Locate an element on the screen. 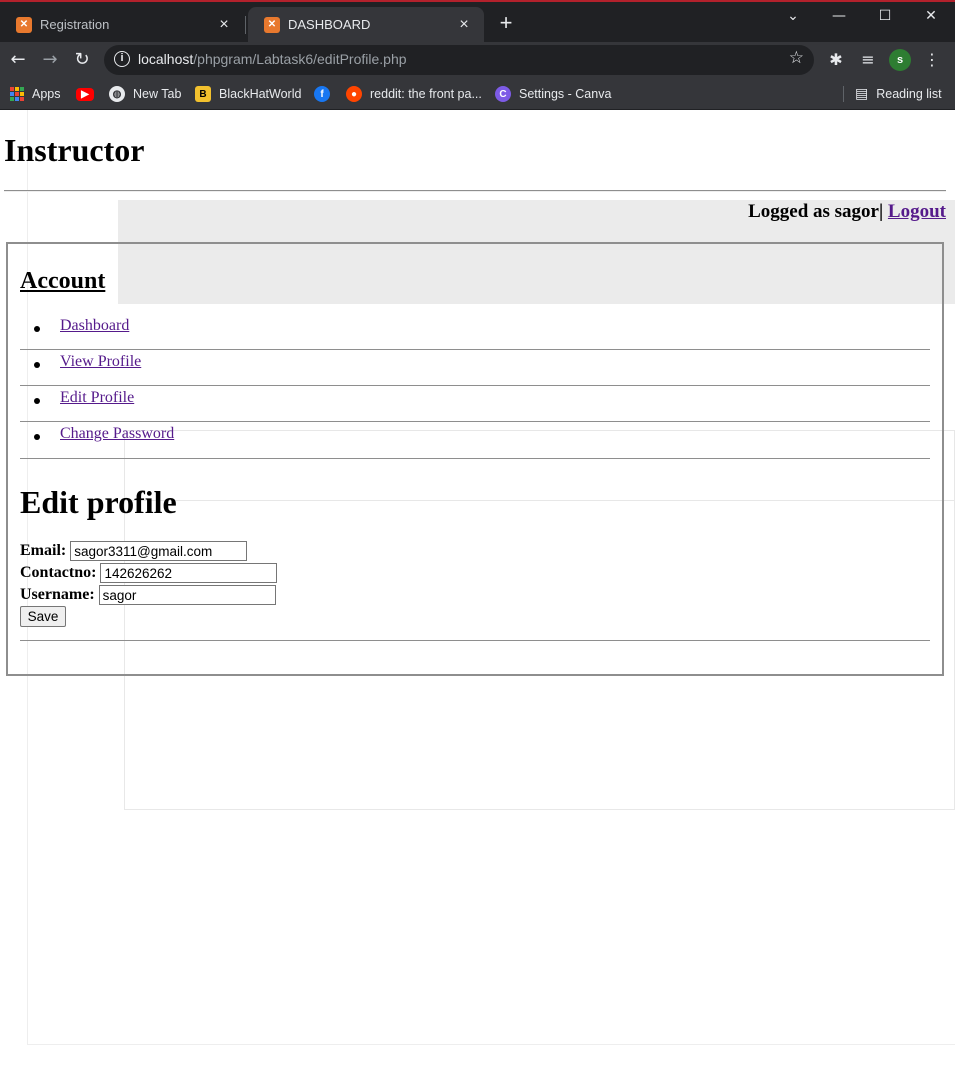 The width and height of the screenshot is (955, 1074). tab-dashboard: ✕ DASHBOARD × is located at coordinates (366, 24).